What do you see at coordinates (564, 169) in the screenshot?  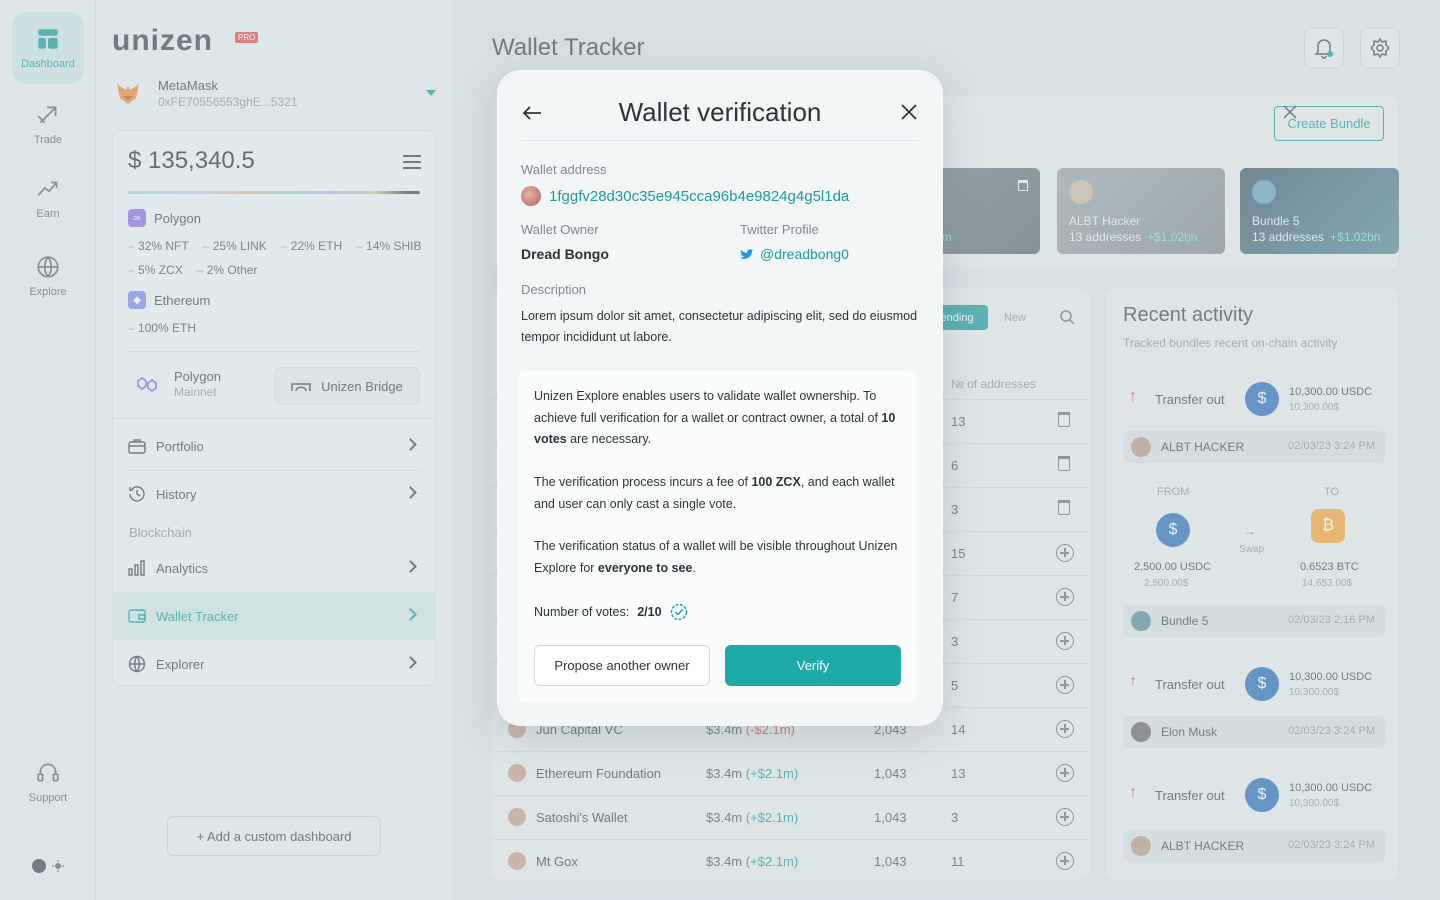 I see `wallet-address-label: Wallet address` at bounding box center [564, 169].